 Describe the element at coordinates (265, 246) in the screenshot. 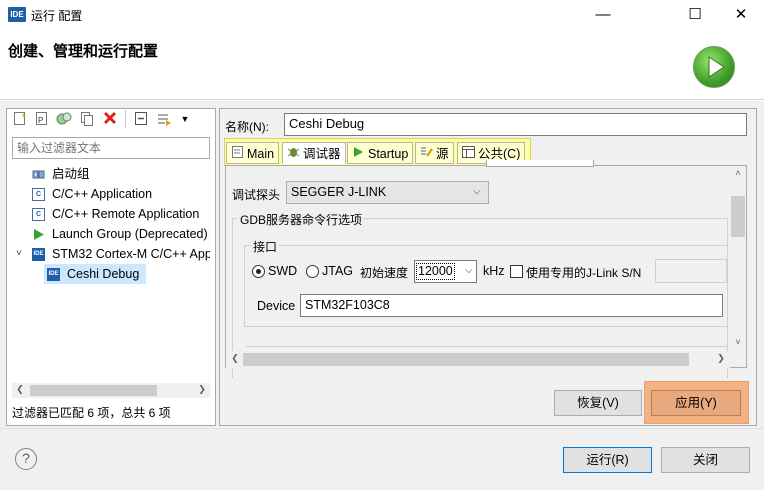

I see `interface-title: 接口` at that location.